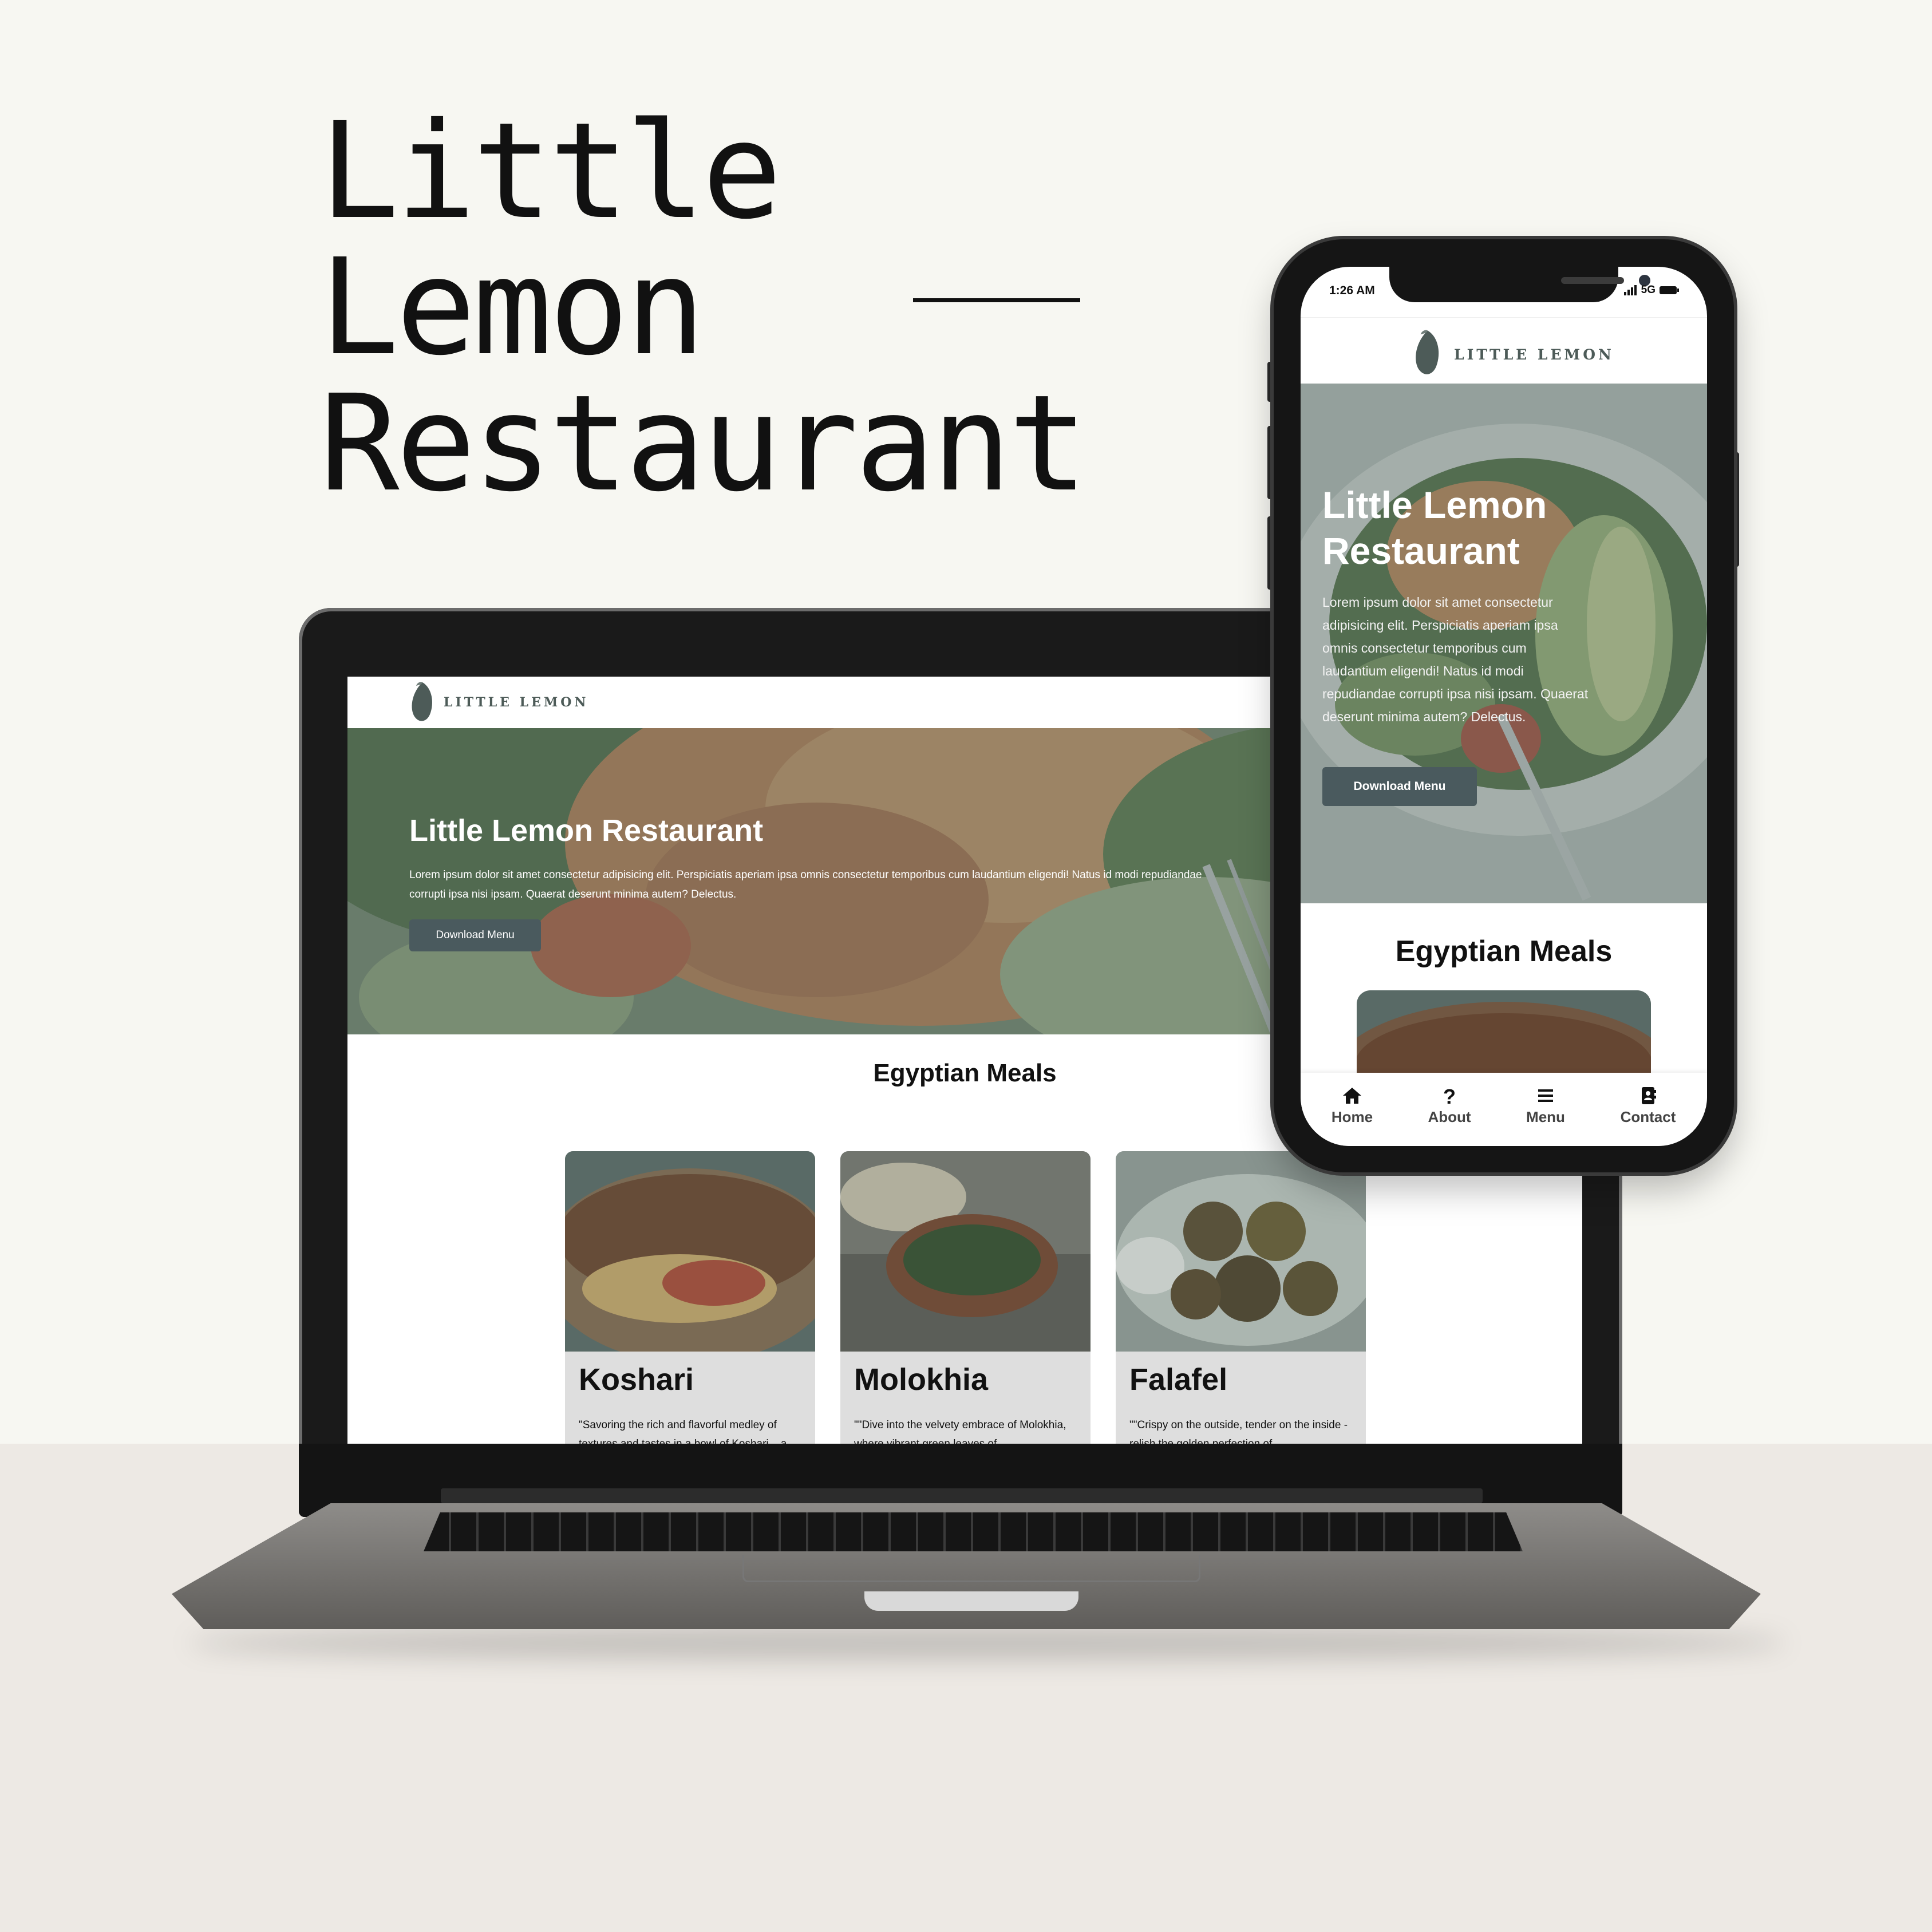 This screenshot has height=1932, width=1932. What do you see at coordinates (1352, 290) in the screenshot?
I see `status-time: 1:26 AM` at bounding box center [1352, 290].